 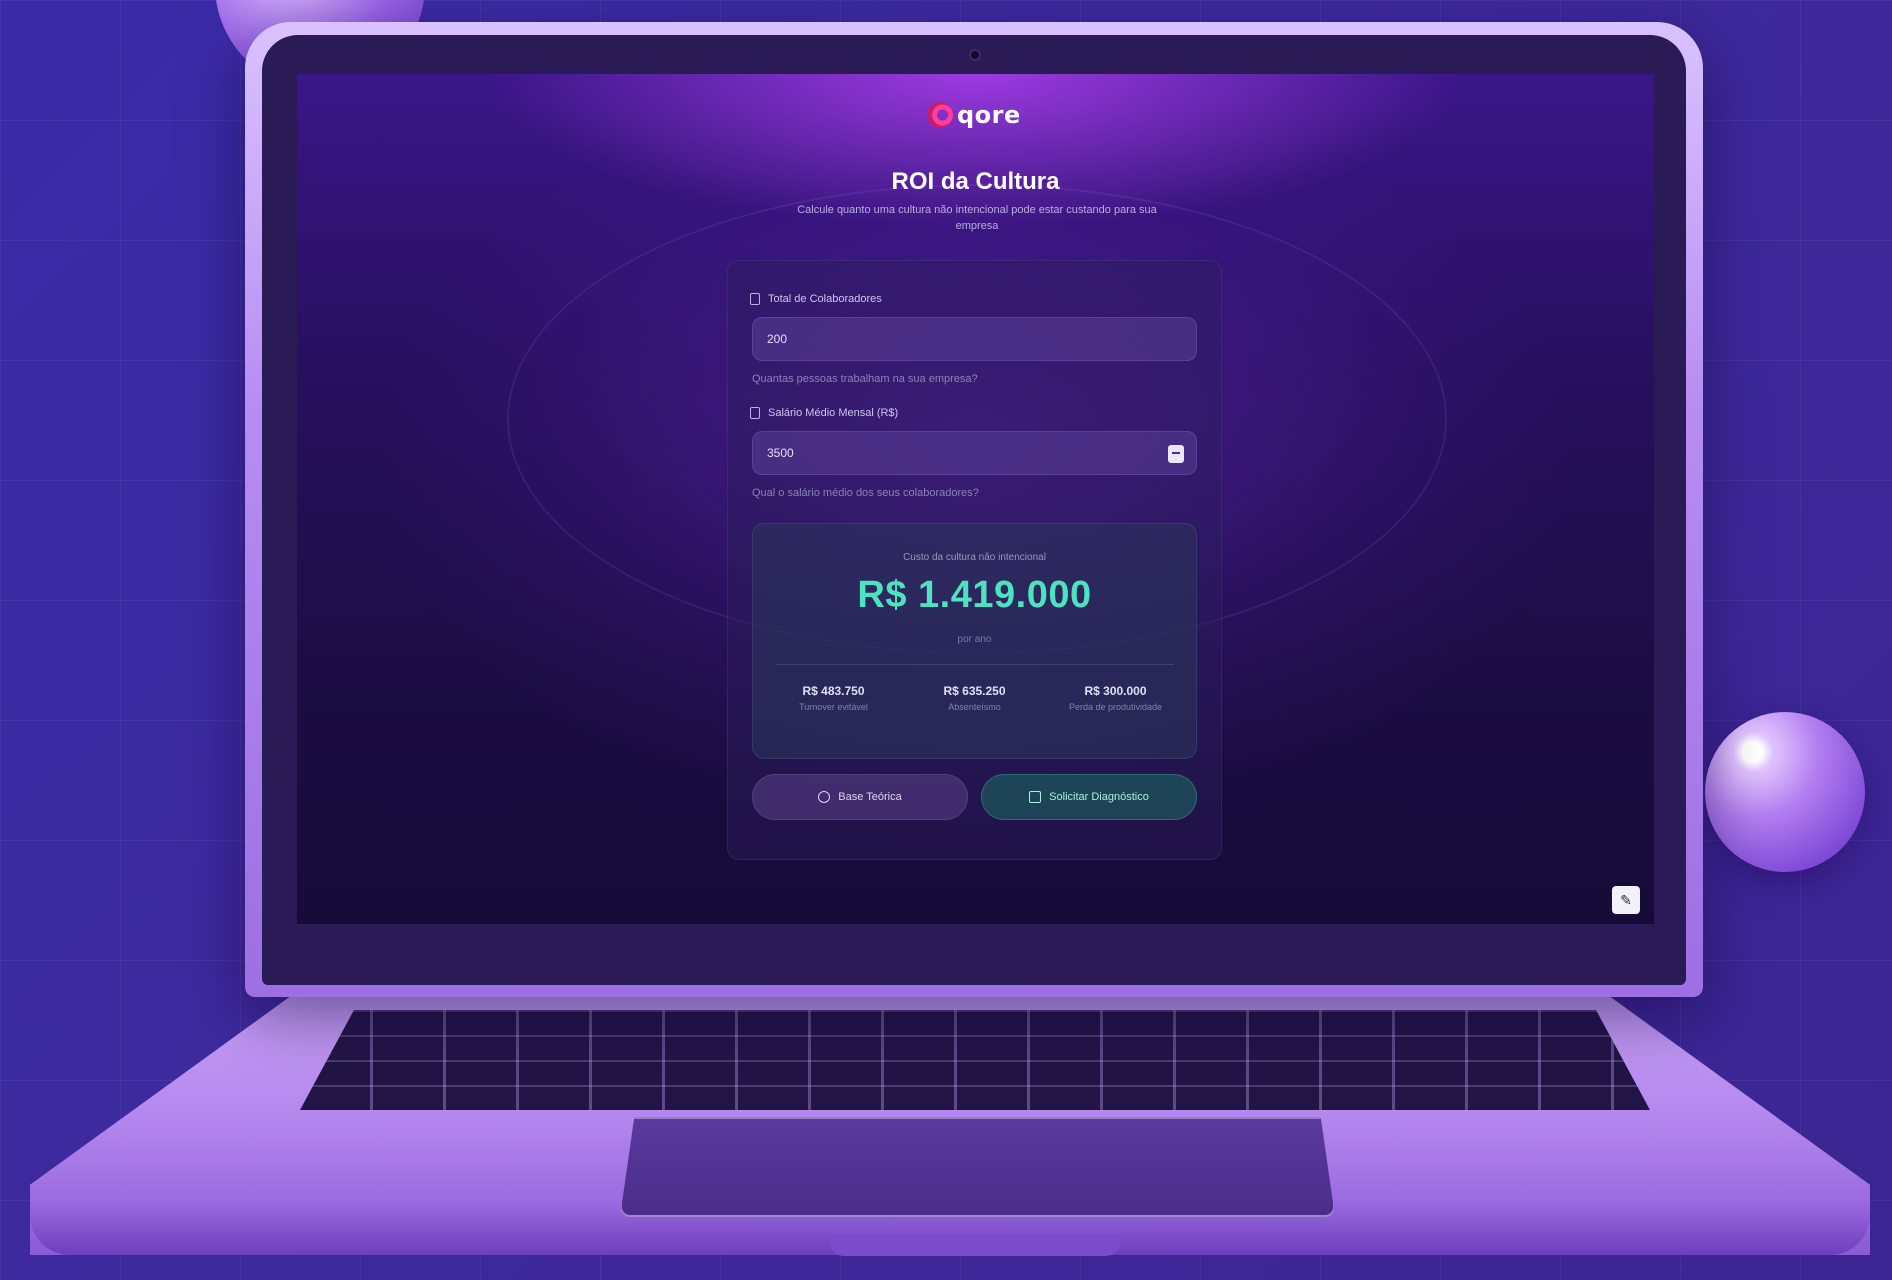 I want to click on breakdown-label: Absenteísmo, so click(x=974, y=707).